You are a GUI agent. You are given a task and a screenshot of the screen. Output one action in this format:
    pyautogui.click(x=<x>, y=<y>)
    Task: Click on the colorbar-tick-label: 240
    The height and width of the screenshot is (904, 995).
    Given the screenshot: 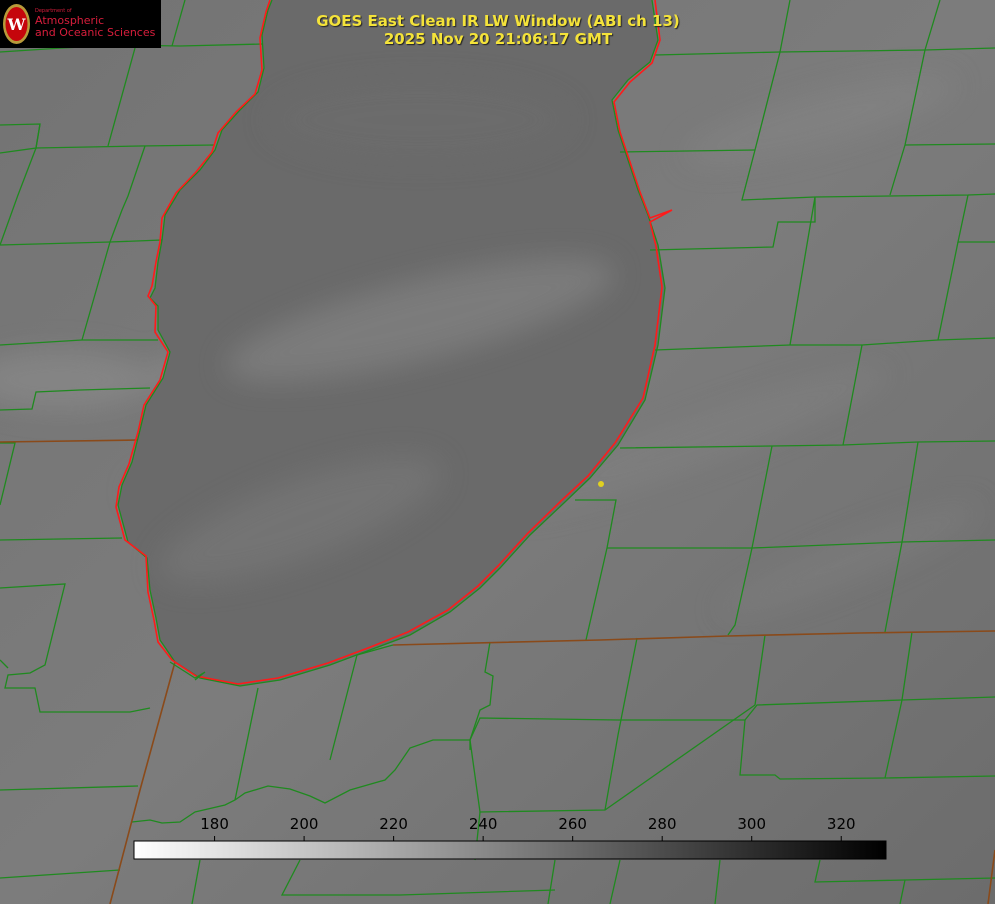 What is the action you would take?
    pyautogui.click(x=483, y=824)
    